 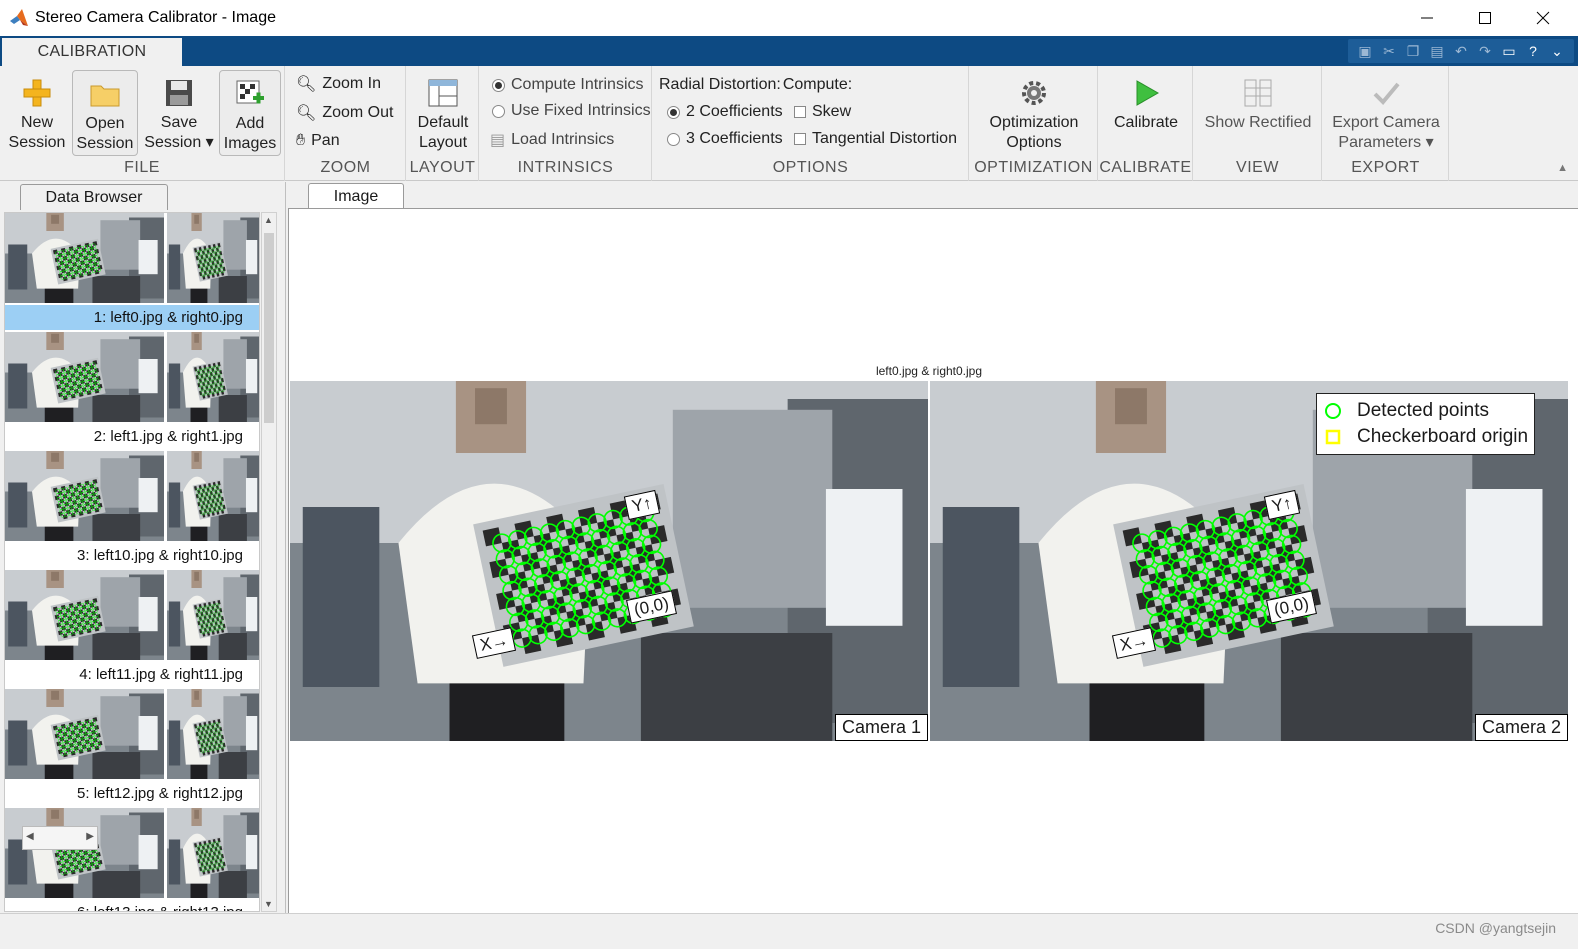 I want to click on maximize-button, so click(x=1485, y=18).